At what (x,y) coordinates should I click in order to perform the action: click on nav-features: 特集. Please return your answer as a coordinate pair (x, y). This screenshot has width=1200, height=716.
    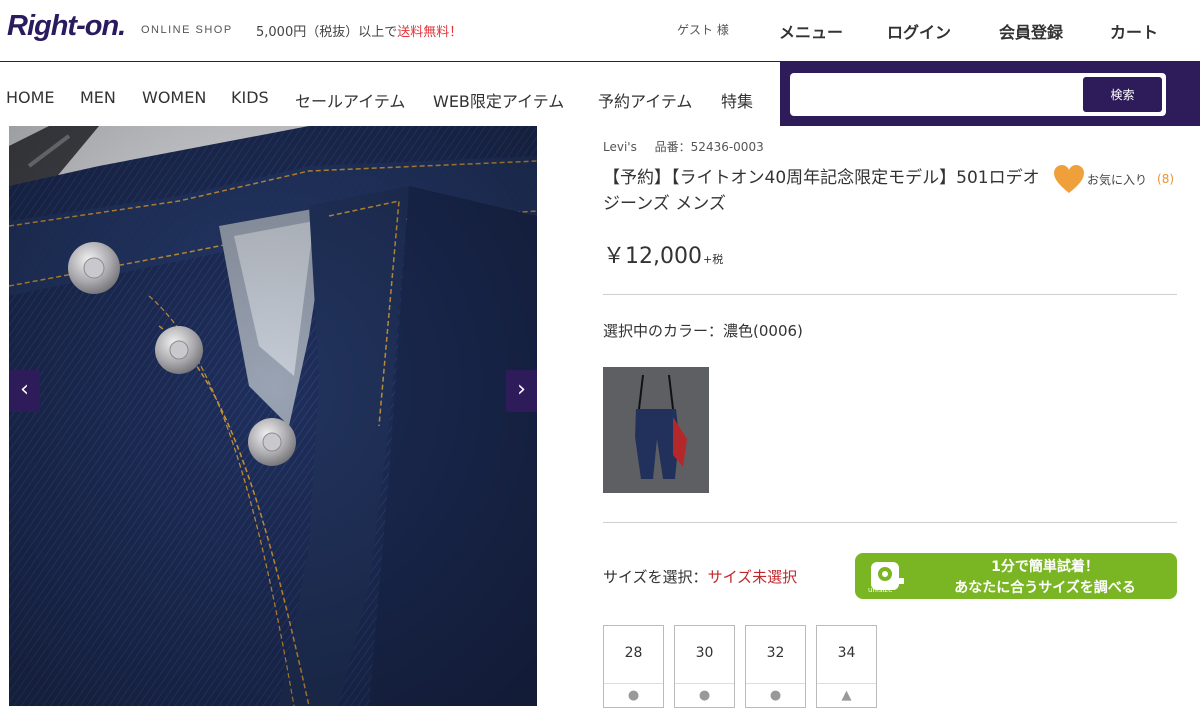
    Looking at the image, I should click on (737, 100).